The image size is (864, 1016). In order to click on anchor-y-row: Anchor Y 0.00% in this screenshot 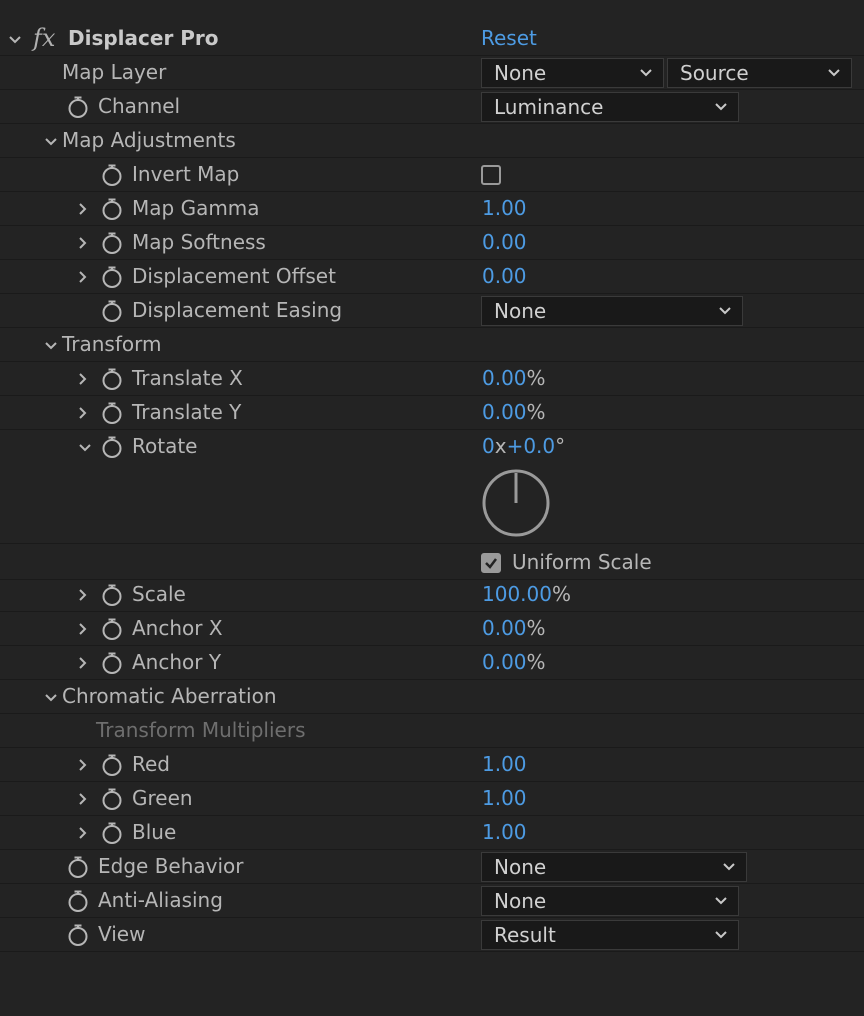, I will do `click(432, 663)`.